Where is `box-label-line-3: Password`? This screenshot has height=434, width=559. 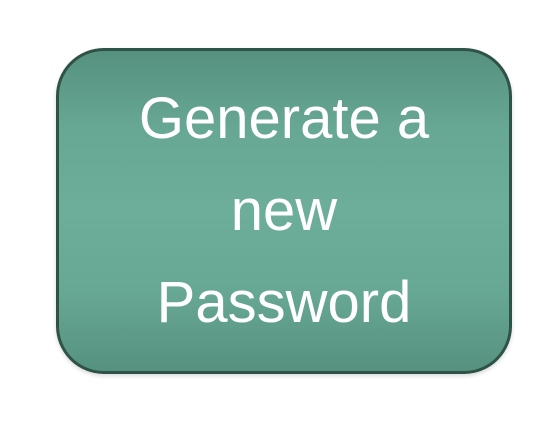 box-label-line-3: Password is located at coordinates (284, 302).